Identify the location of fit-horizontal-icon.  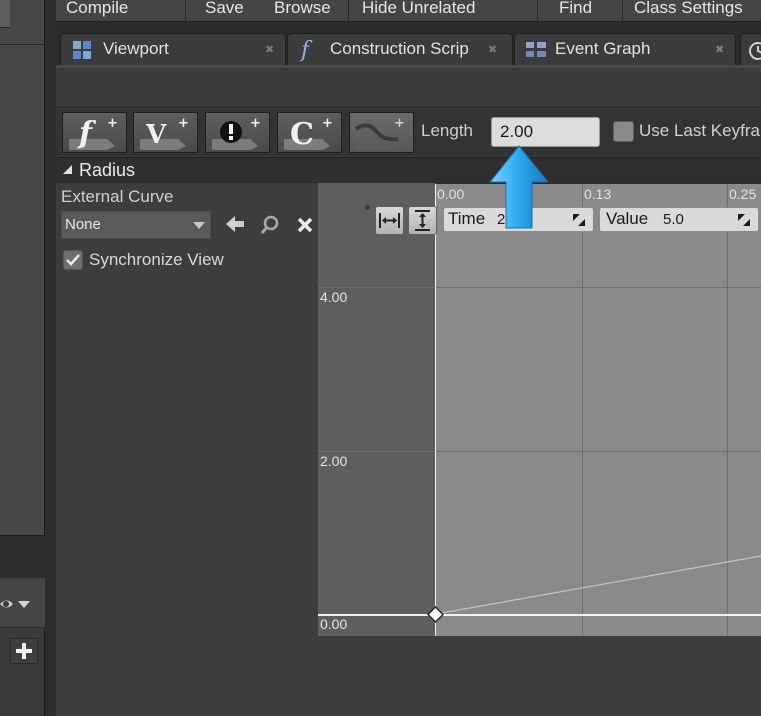
(389, 220).